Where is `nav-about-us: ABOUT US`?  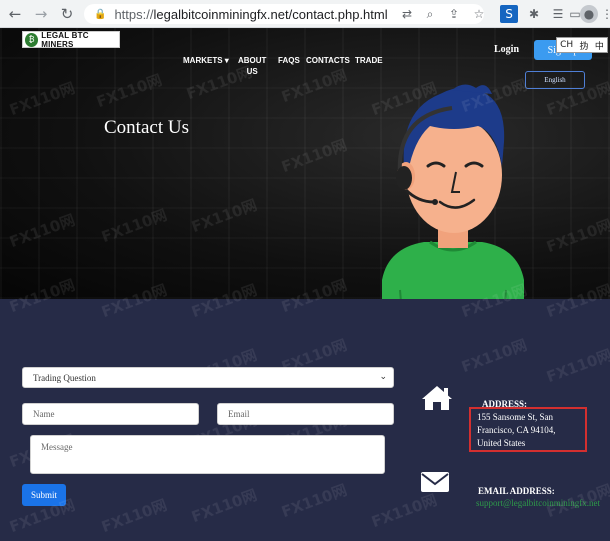 nav-about-us: ABOUT US is located at coordinates (252, 66).